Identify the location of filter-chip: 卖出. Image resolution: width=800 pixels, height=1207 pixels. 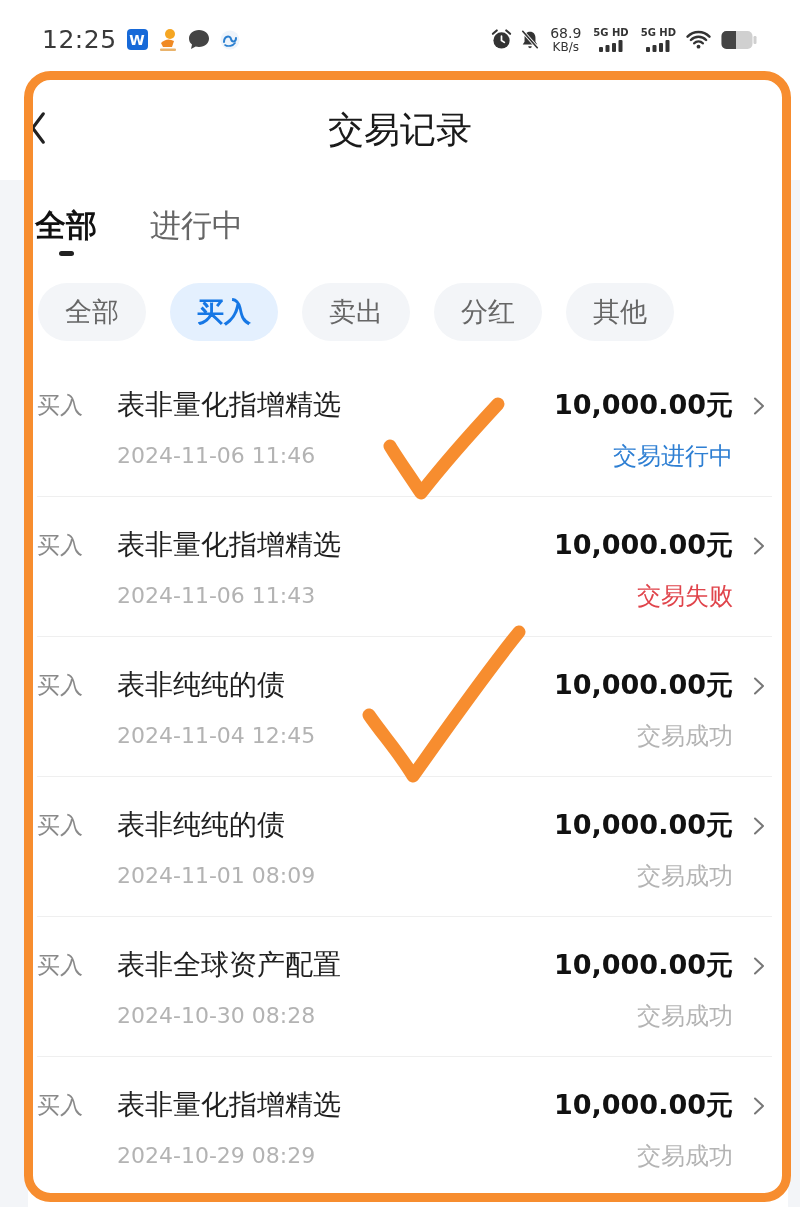
(356, 312).